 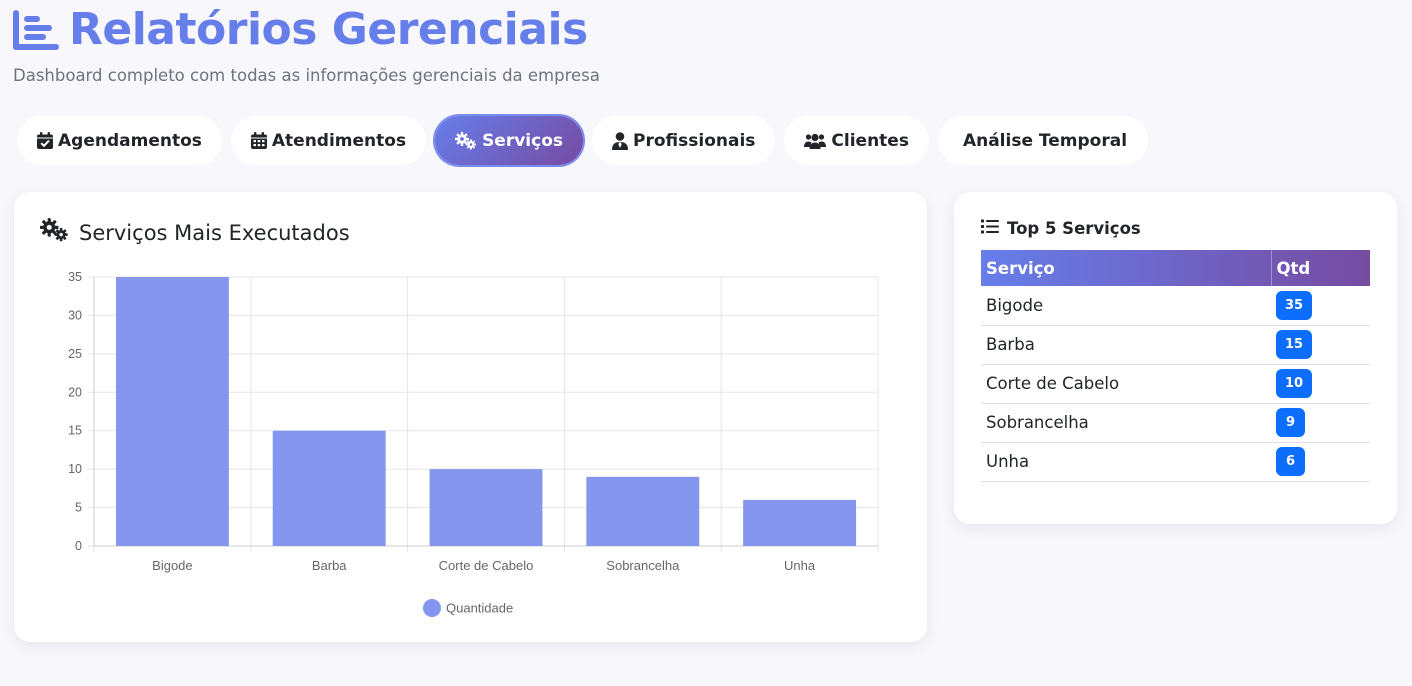 I want to click on tab-clientes: Clientes, so click(x=856, y=140).